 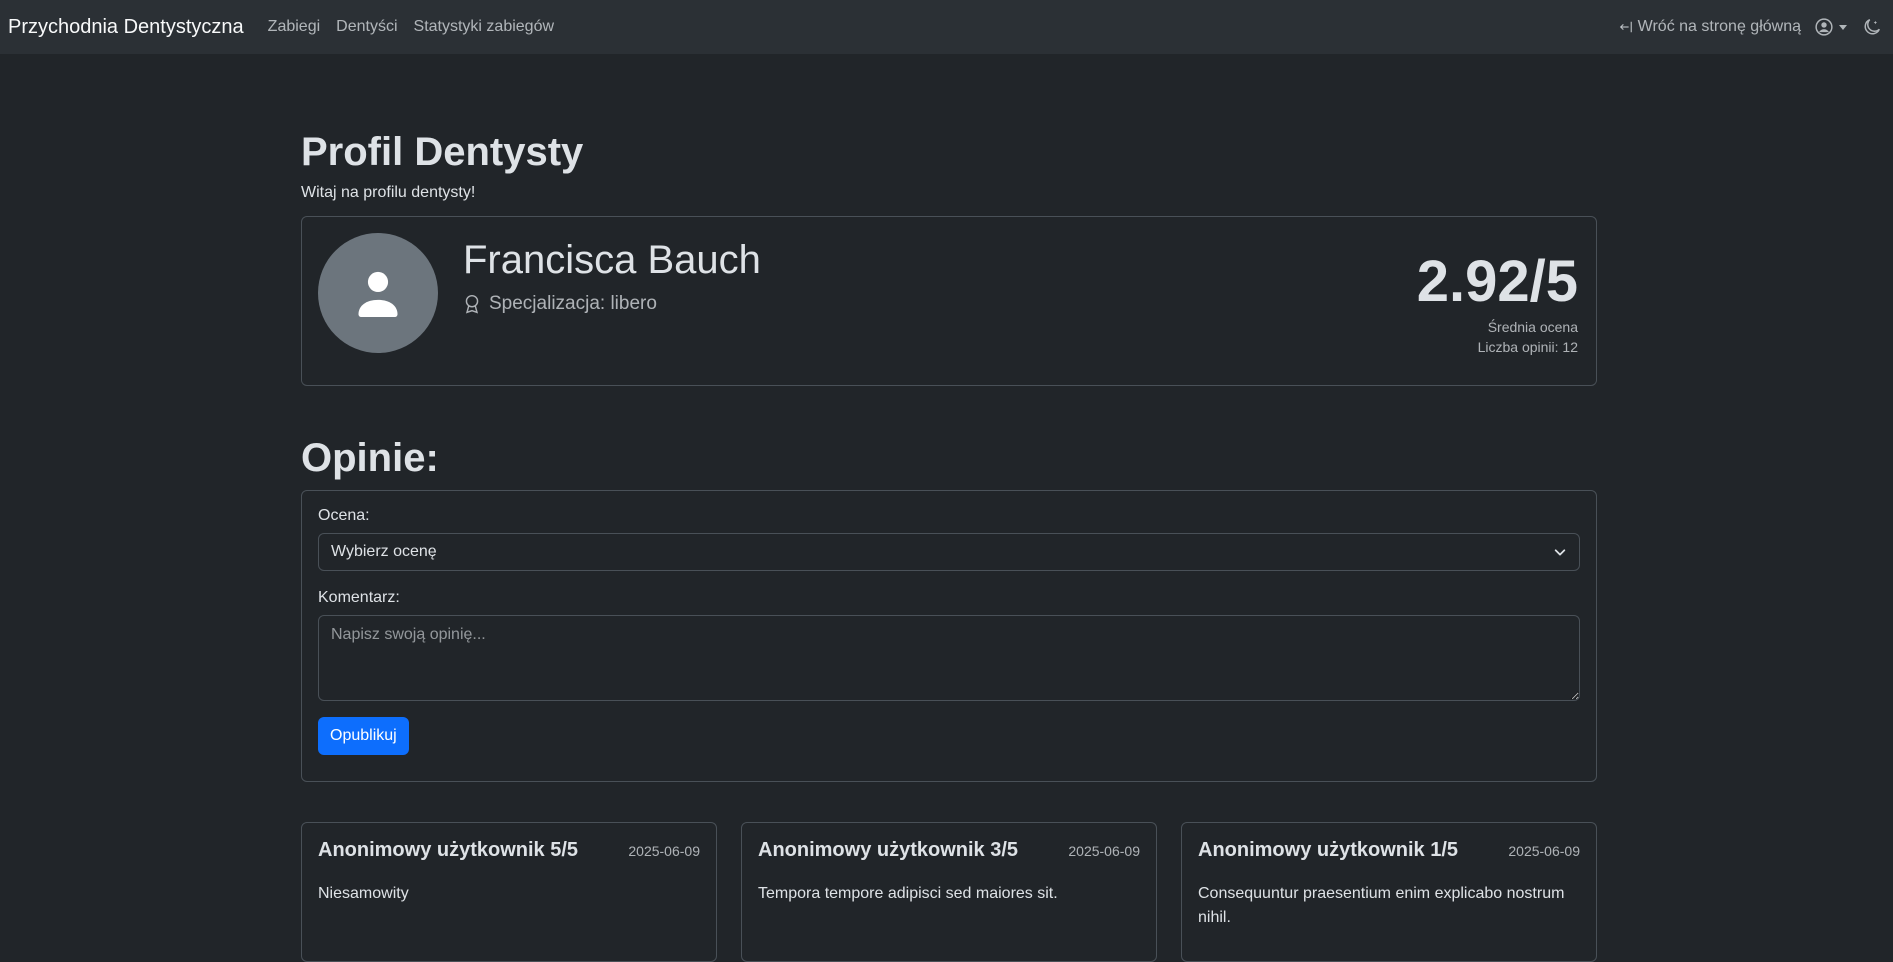 What do you see at coordinates (949, 658) in the screenshot?
I see `comment-textarea` at bounding box center [949, 658].